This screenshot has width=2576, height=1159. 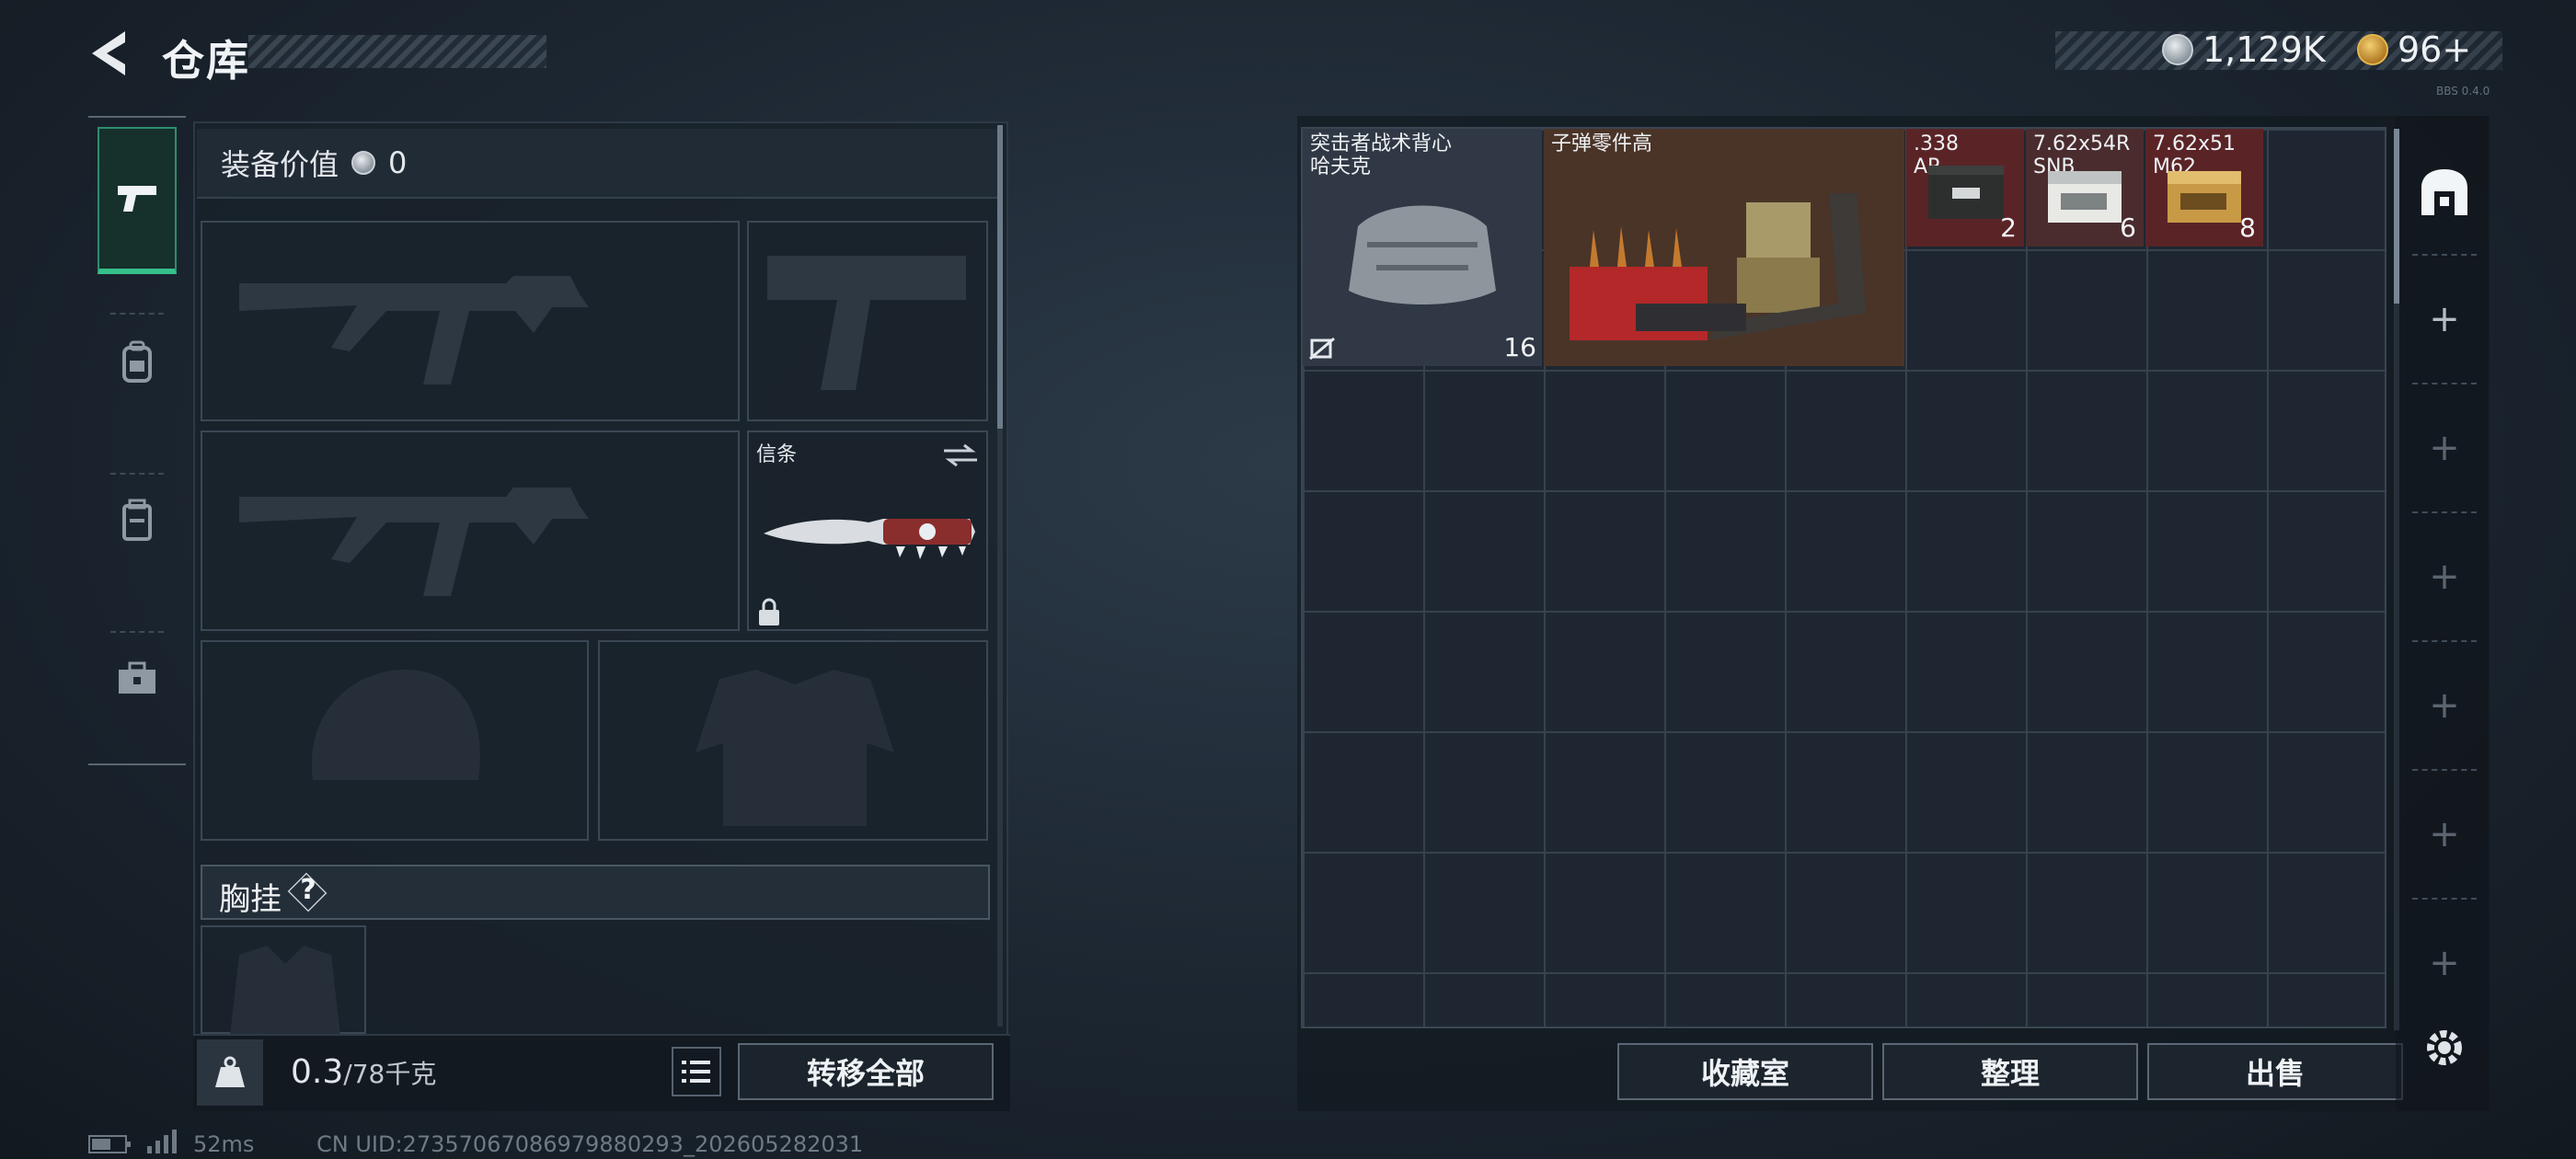 I want to click on equipment-value: 装备价值 0, so click(x=314, y=163).